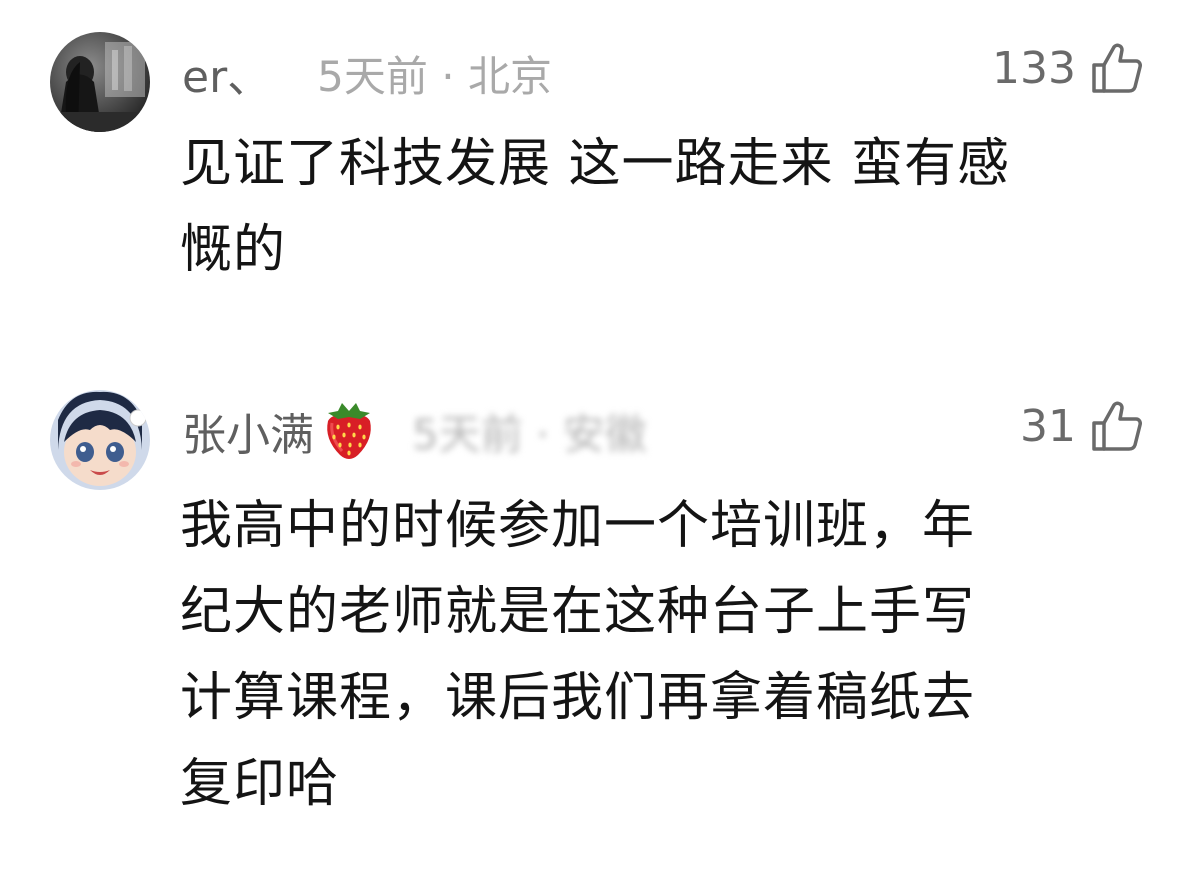 This screenshot has height=890, width=1200. What do you see at coordinates (595, 207) in the screenshot?
I see `comment-text: 见证了科技发展 这一路走来 蛮有感 慨的` at bounding box center [595, 207].